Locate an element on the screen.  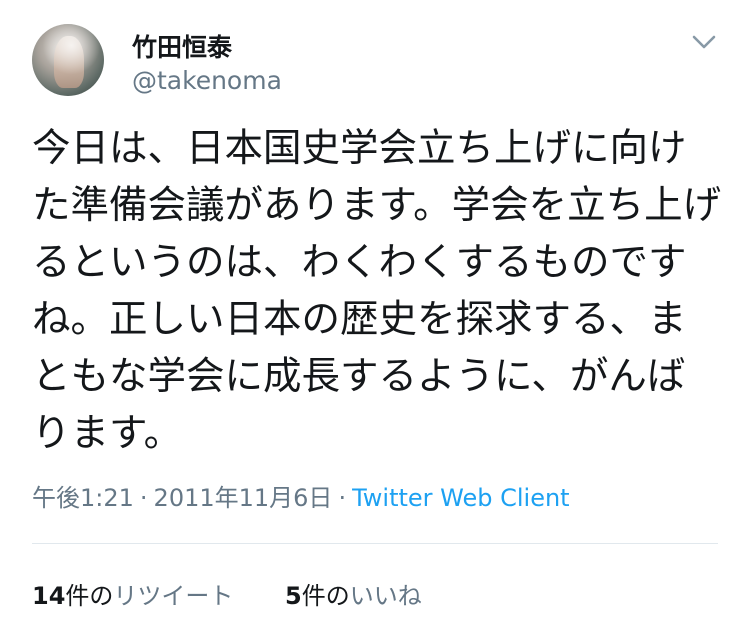
user-handle: @takenoma is located at coordinates (207, 80).